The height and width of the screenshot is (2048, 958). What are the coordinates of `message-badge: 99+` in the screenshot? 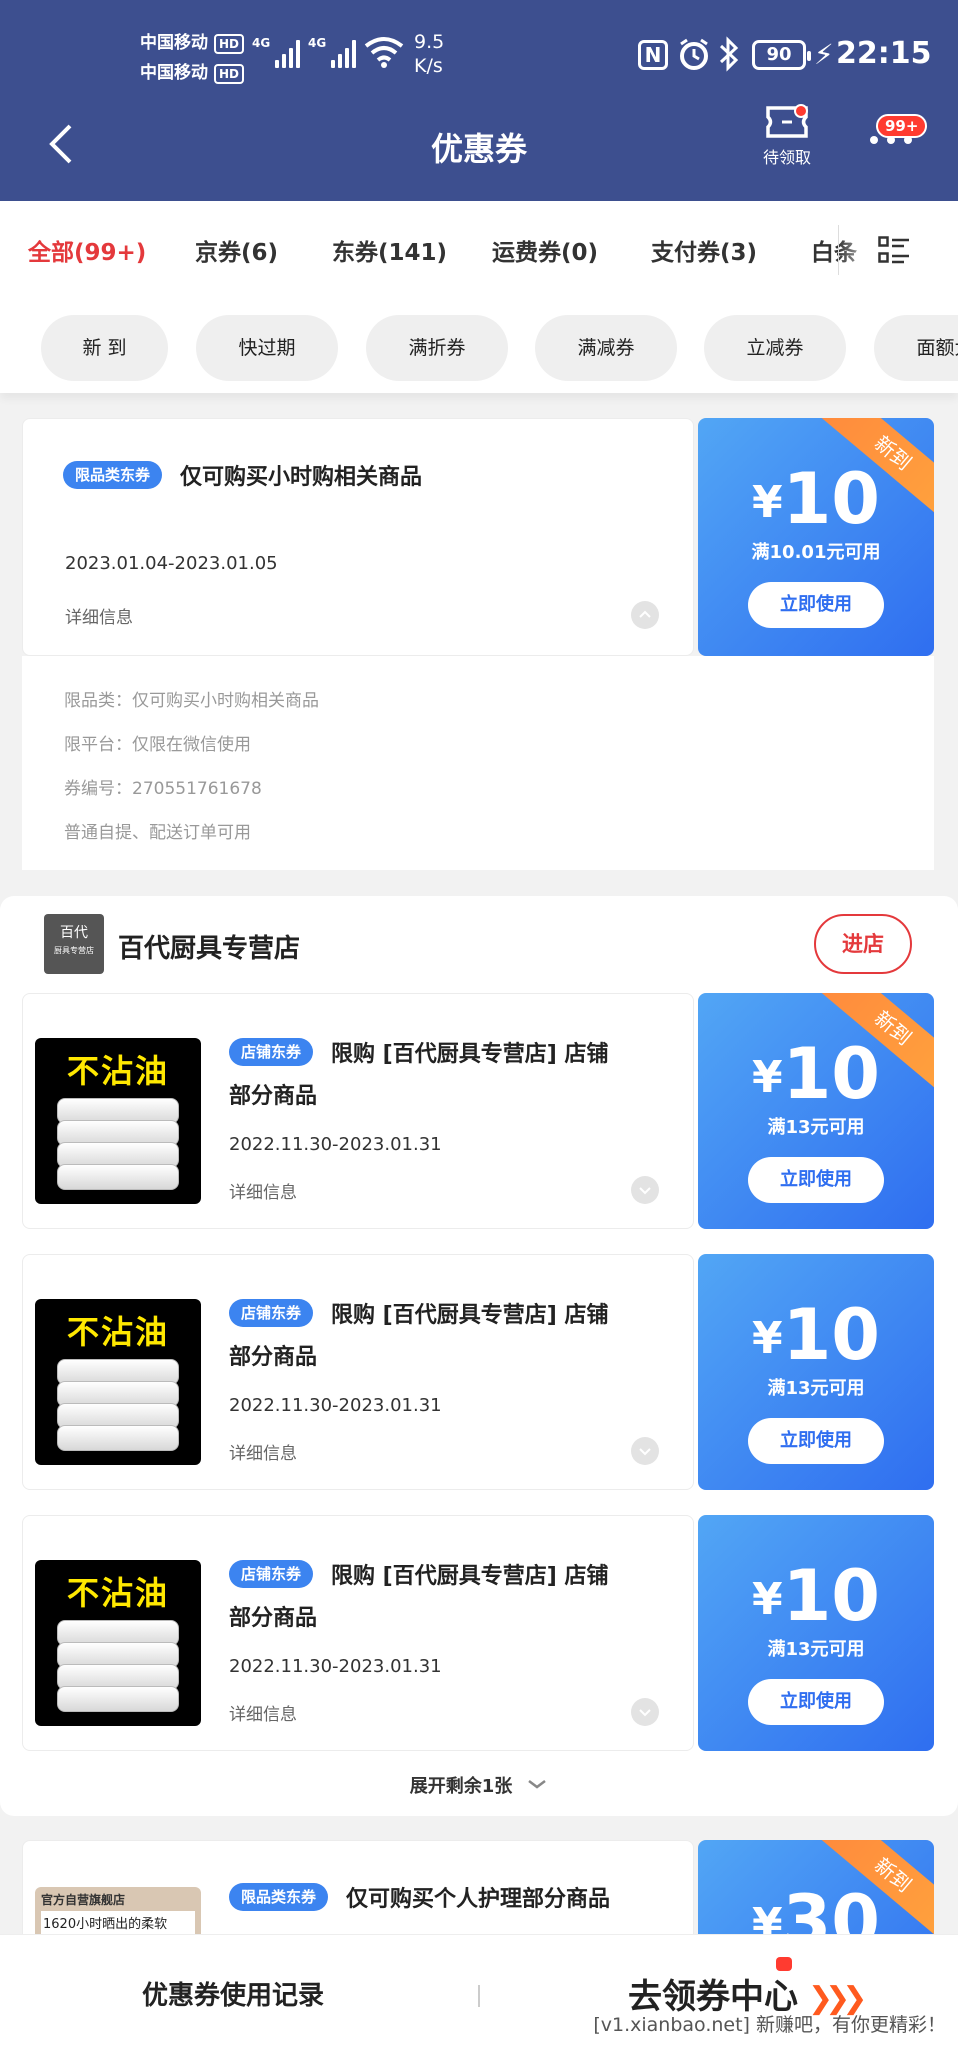 It's located at (902, 126).